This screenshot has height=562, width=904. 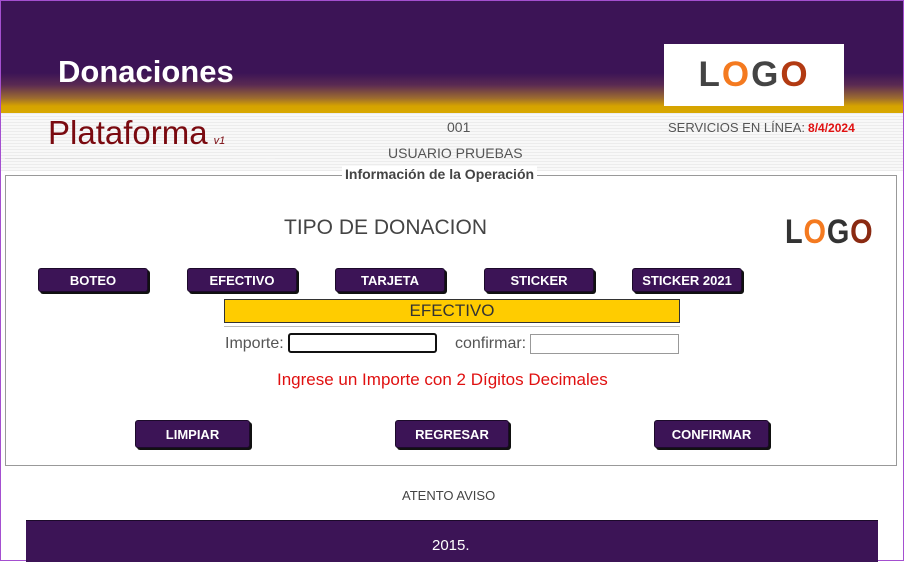 What do you see at coordinates (128, 132) in the screenshot?
I see `platform-label: Plataforma` at bounding box center [128, 132].